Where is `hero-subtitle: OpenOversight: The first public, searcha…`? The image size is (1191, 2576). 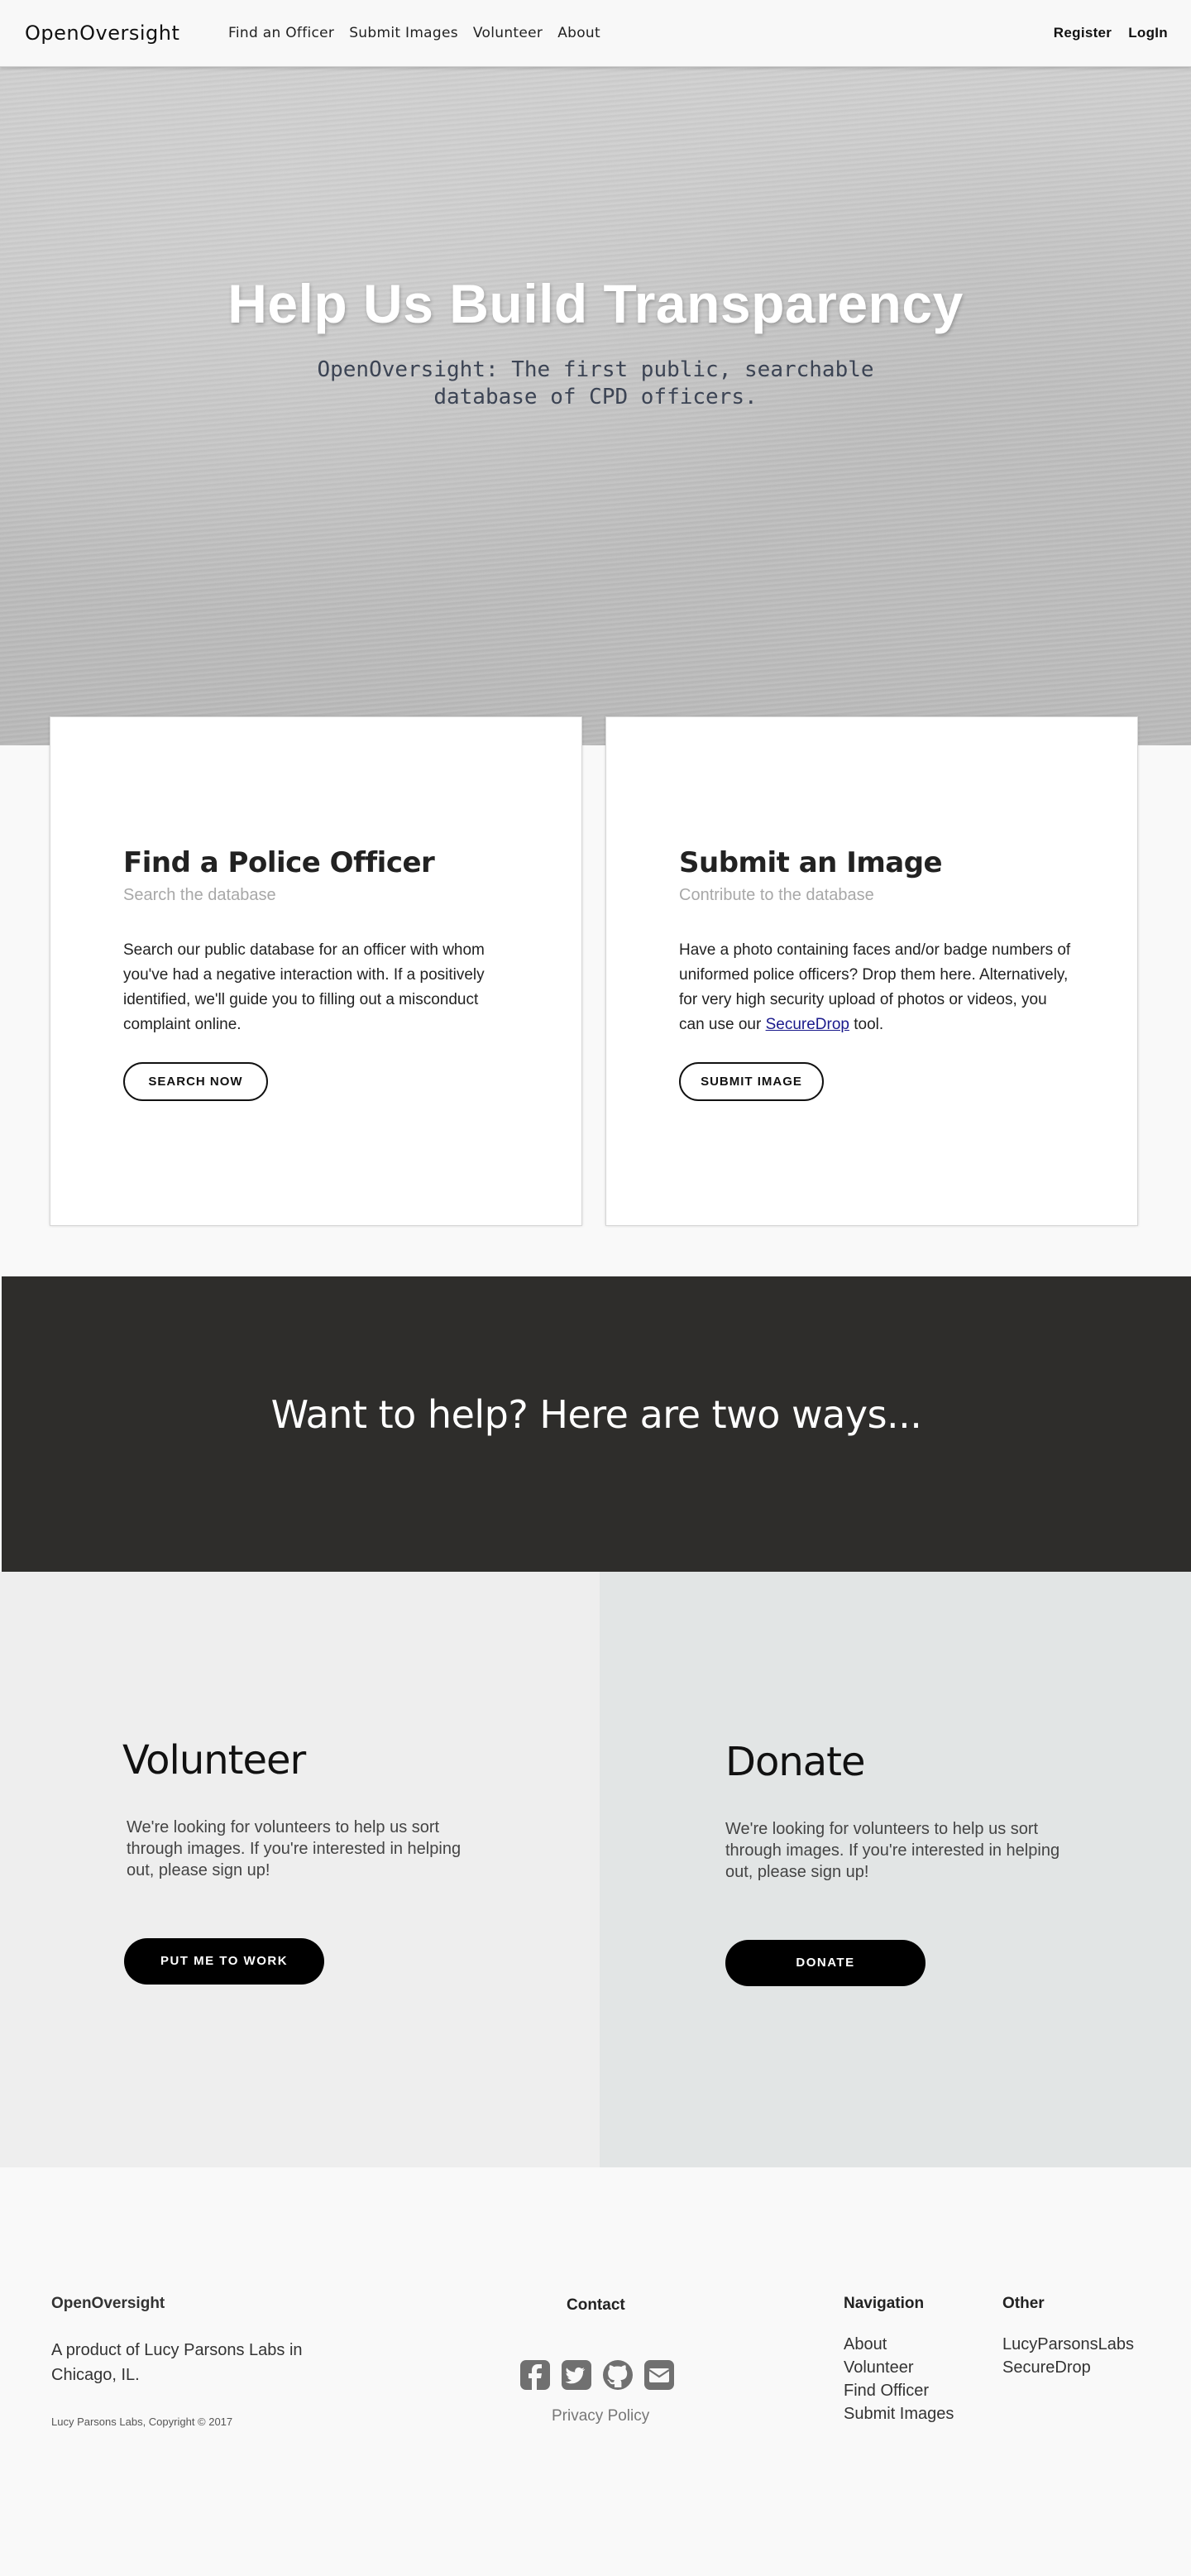
hero-subtitle: OpenOversight: The first public, searcha… is located at coordinates (595, 383).